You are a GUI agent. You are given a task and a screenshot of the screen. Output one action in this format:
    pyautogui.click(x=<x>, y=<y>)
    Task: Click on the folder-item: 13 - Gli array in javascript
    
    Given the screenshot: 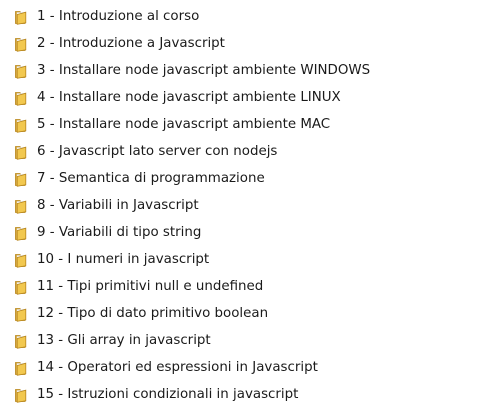 What is the action you would take?
    pyautogui.click(x=251, y=340)
    